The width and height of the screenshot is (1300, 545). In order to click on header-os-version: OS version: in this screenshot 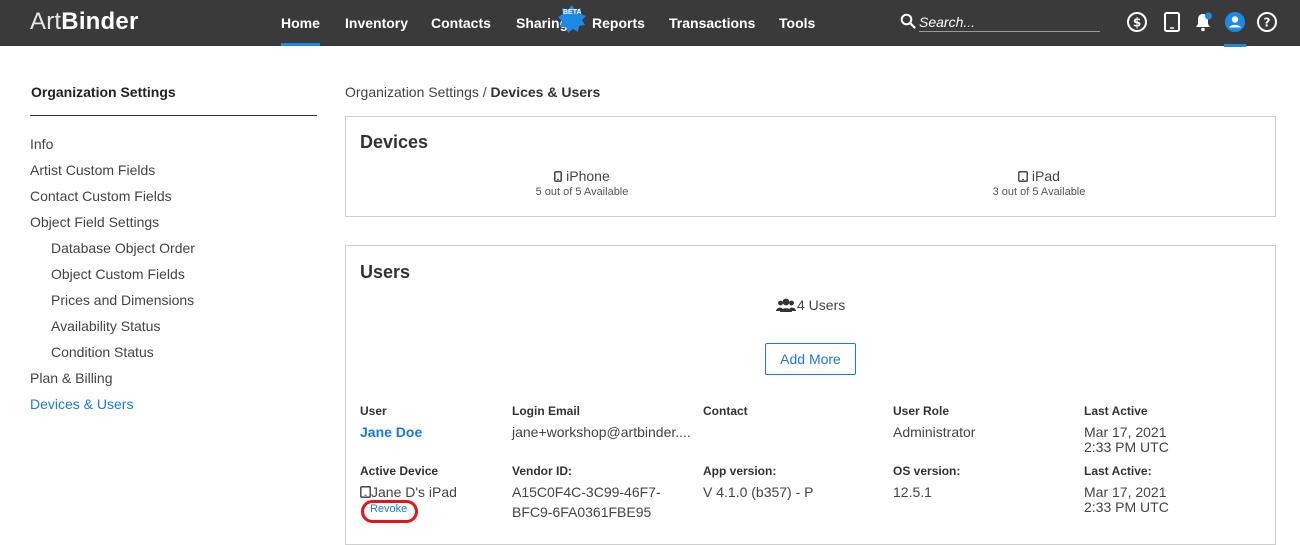, I will do `click(927, 471)`.